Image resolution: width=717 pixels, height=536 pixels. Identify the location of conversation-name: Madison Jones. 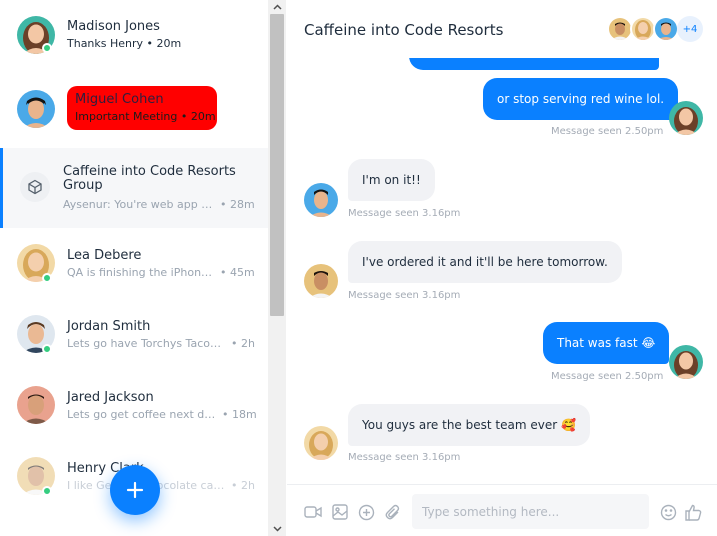
(113, 26).